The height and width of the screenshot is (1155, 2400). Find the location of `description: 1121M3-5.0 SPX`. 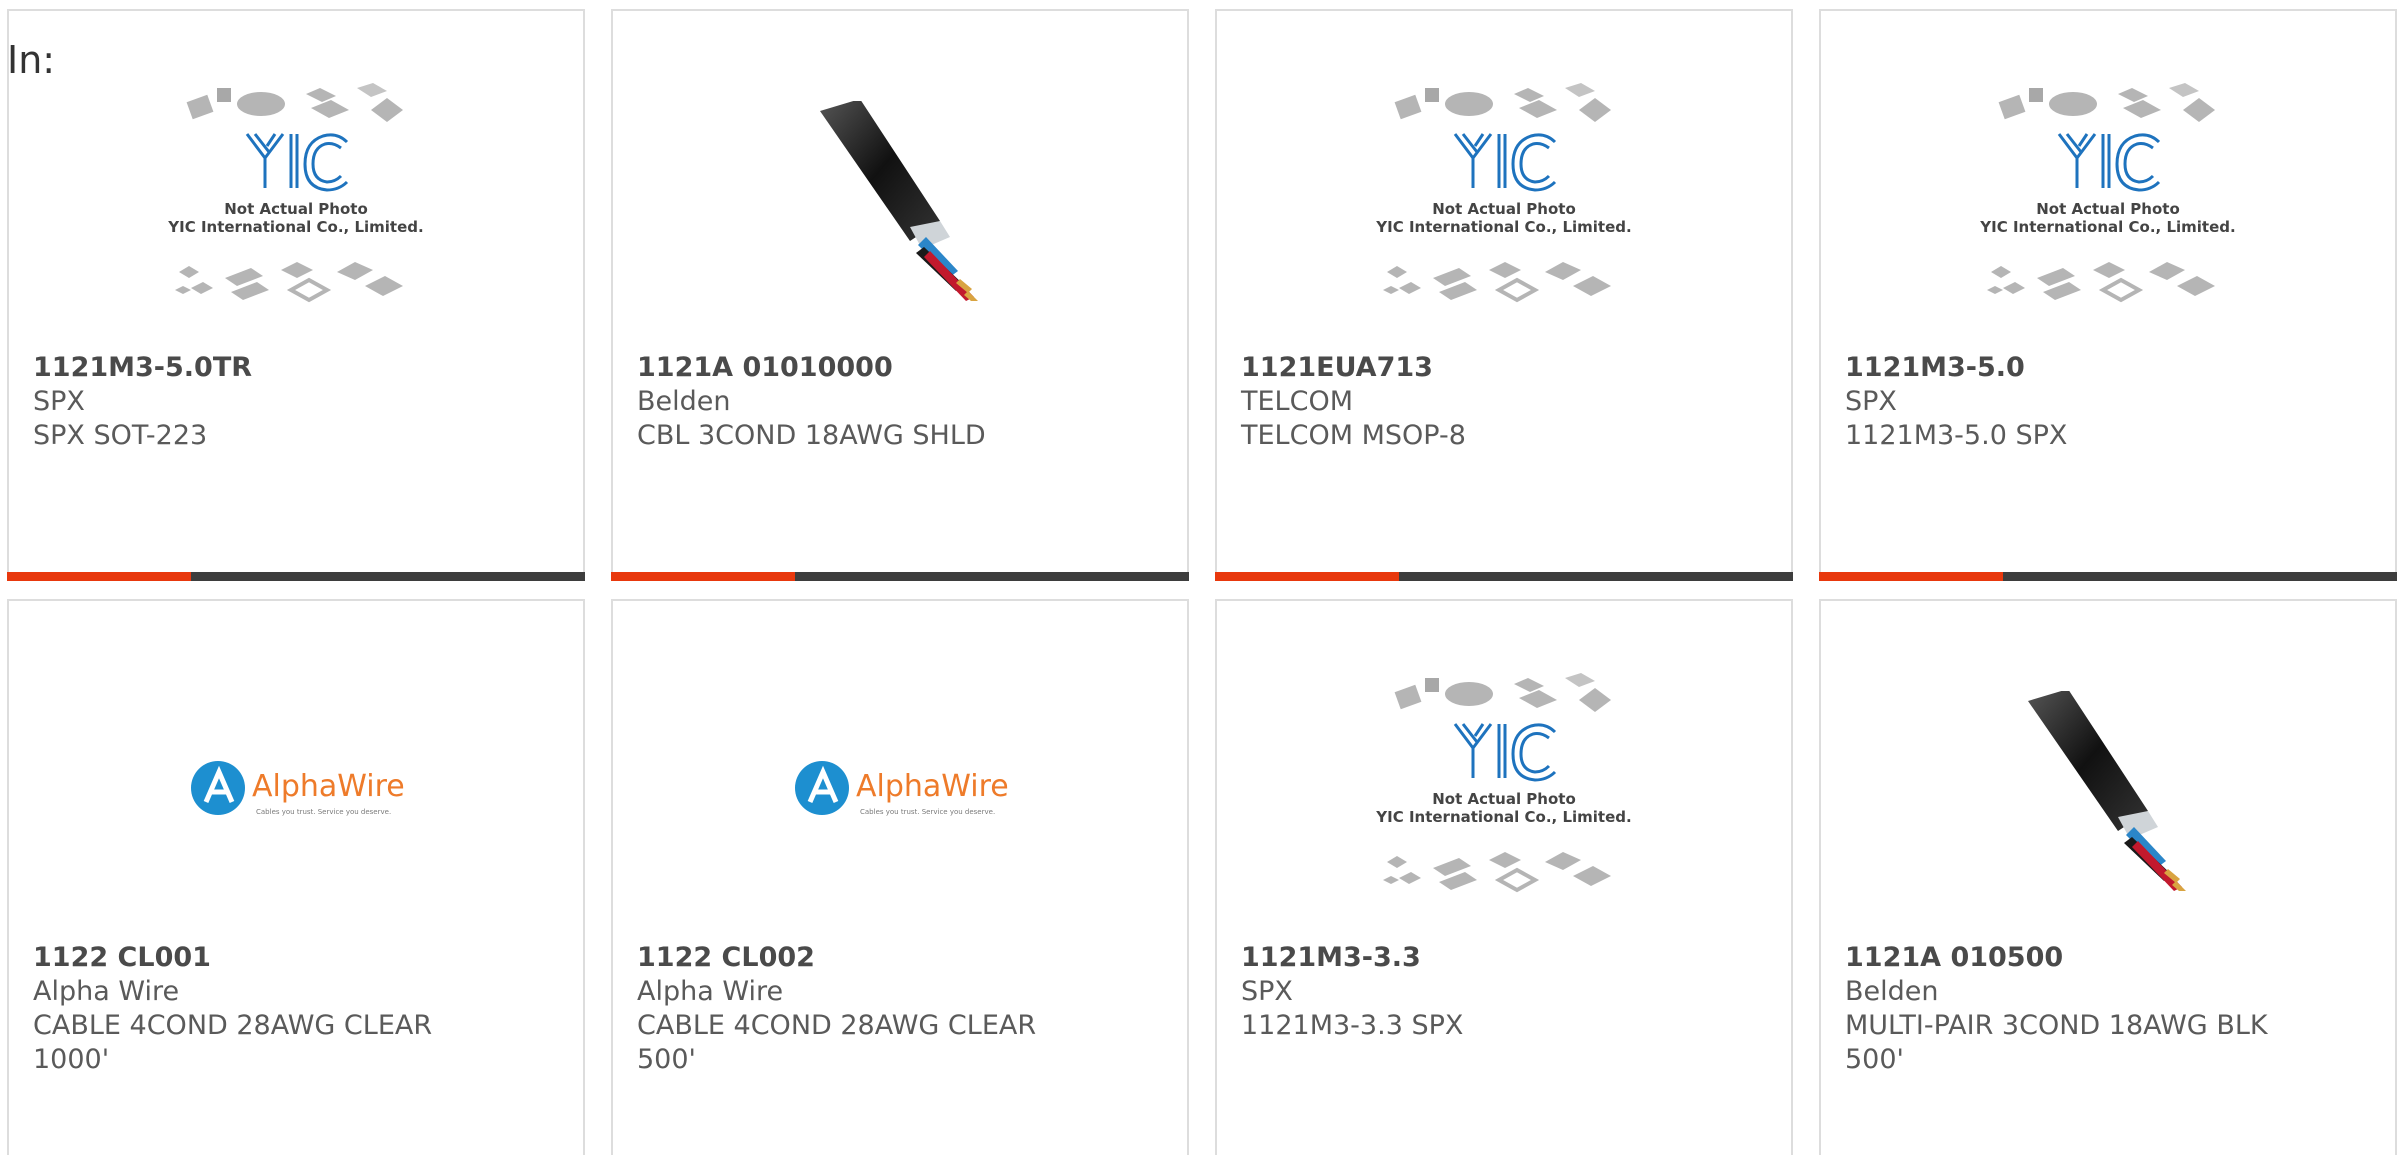

description: 1121M3-5.0 SPX is located at coordinates (1956, 435).